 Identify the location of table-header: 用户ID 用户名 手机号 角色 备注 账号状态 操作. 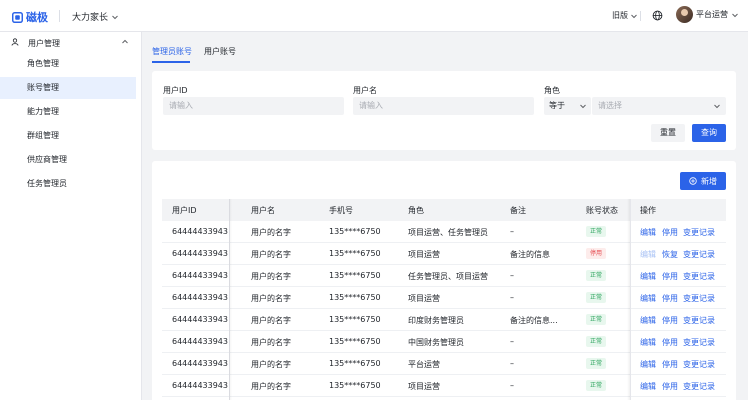
(444, 210).